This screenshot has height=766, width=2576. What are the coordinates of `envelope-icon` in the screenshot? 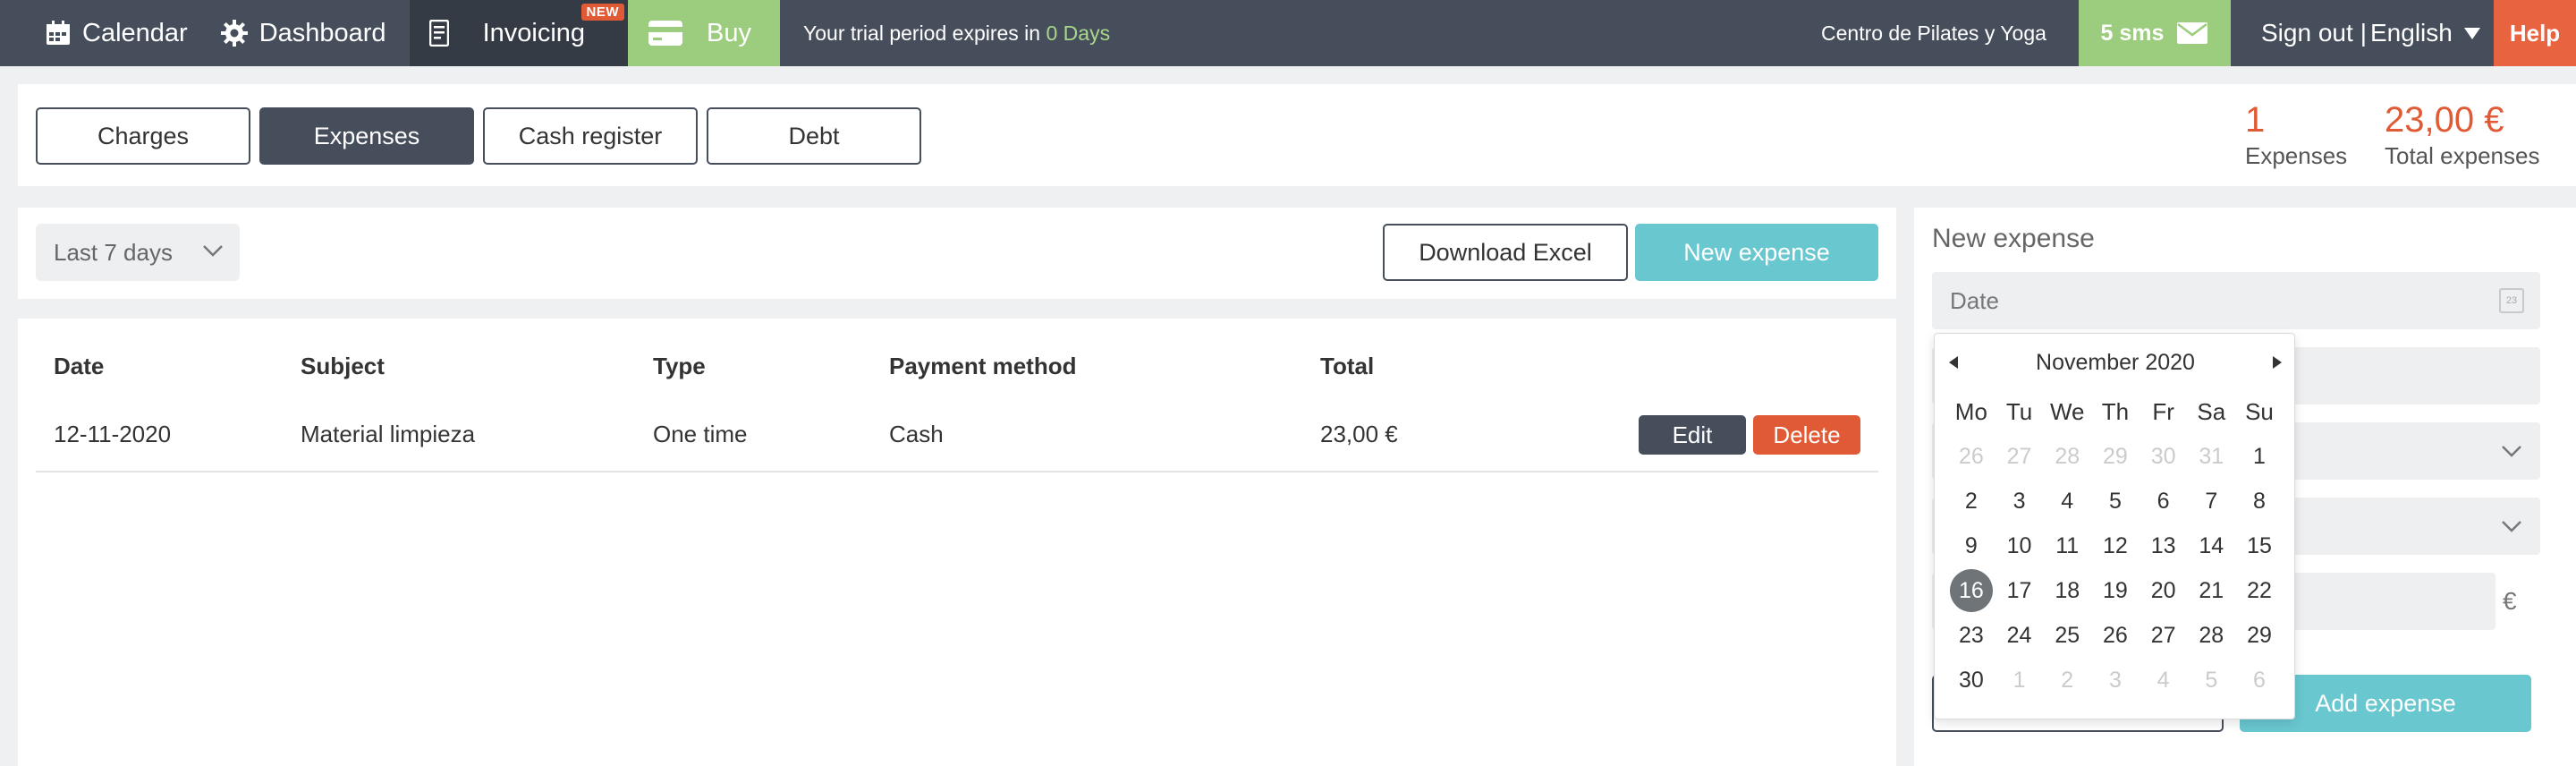 It's located at (2192, 33).